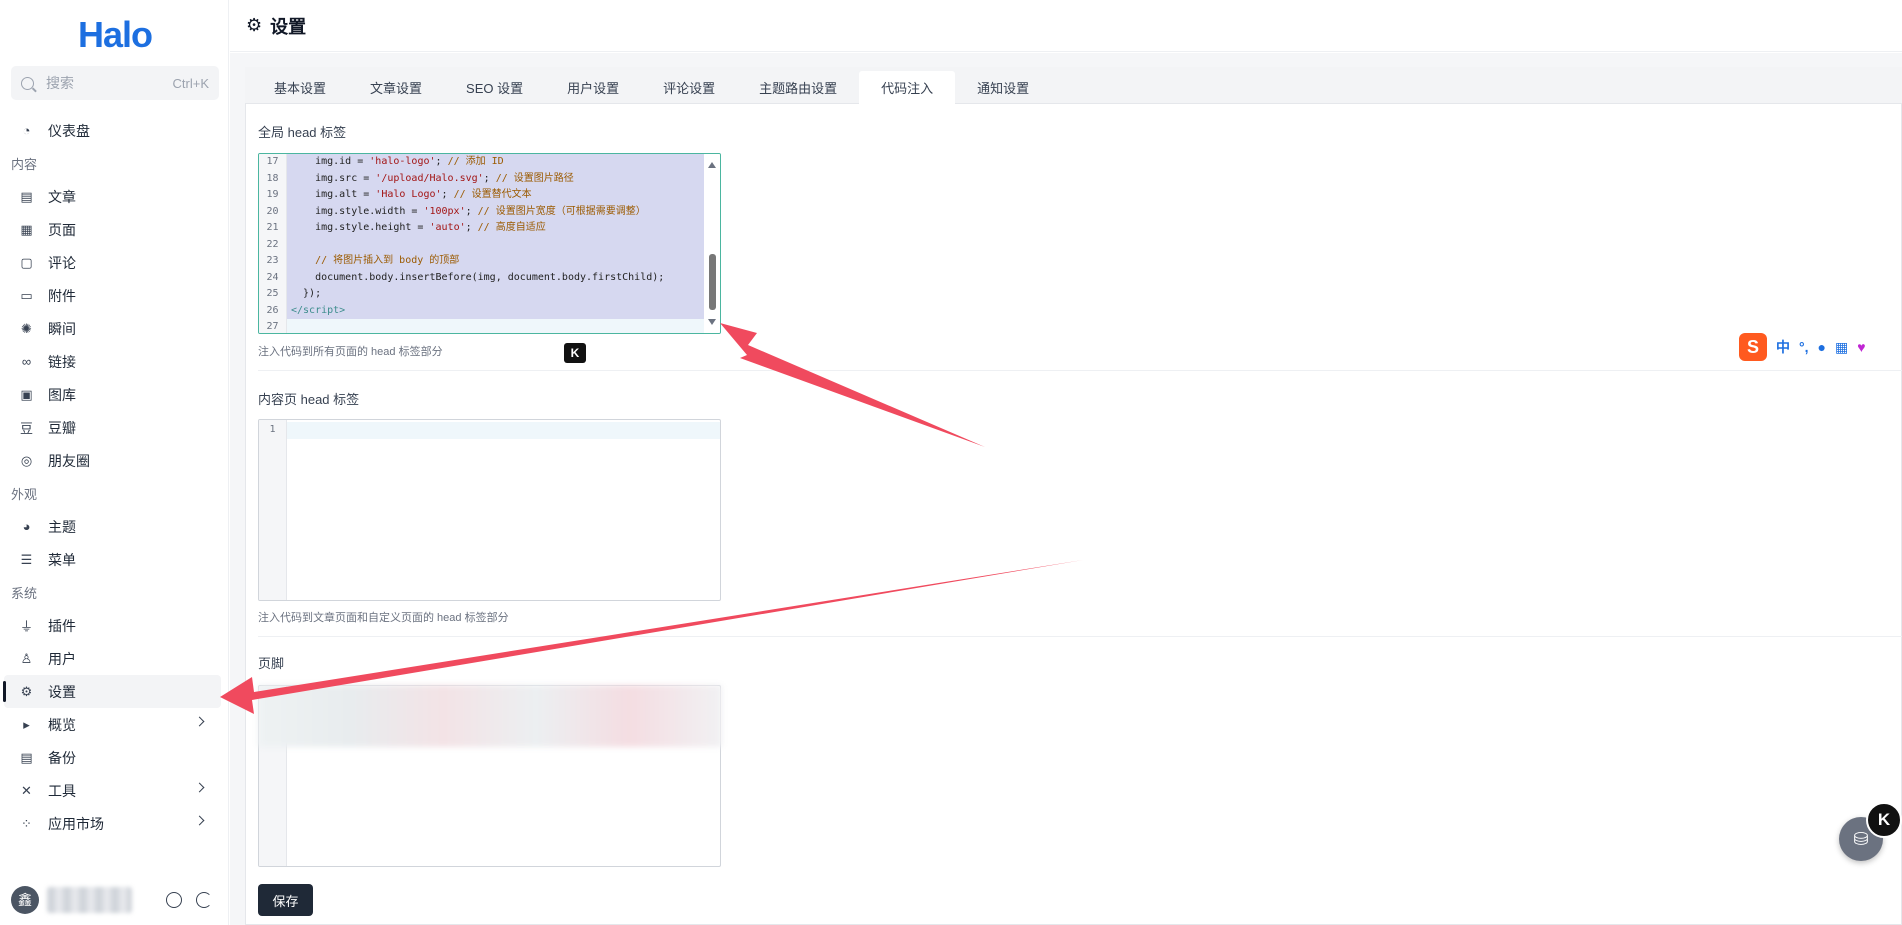 The width and height of the screenshot is (1902, 925). Describe the element at coordinates (1080, 636) in the screenshot. I see `divider` at that location.